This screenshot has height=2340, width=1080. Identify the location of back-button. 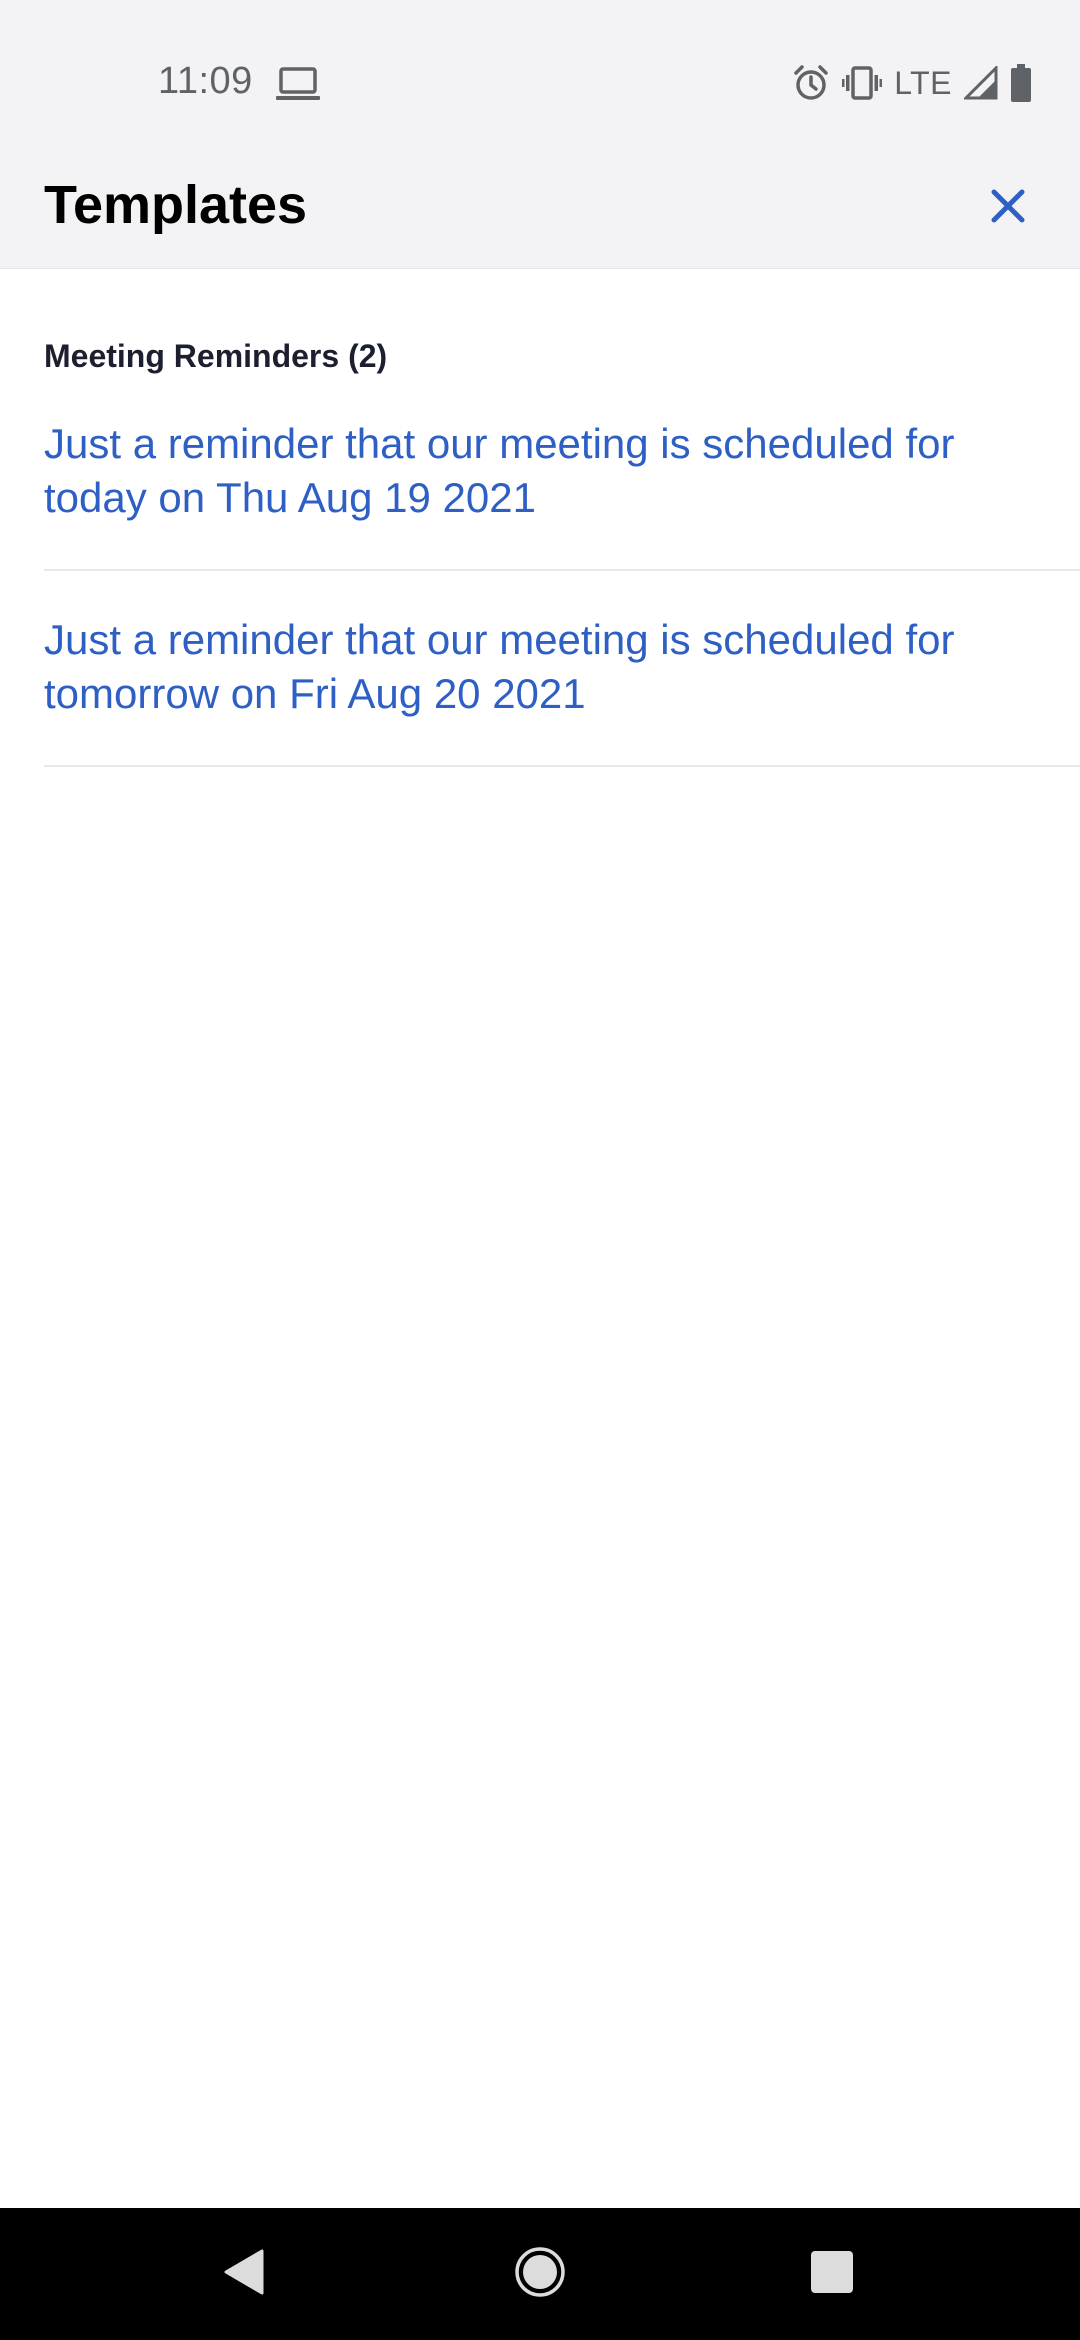
(244, 2274).